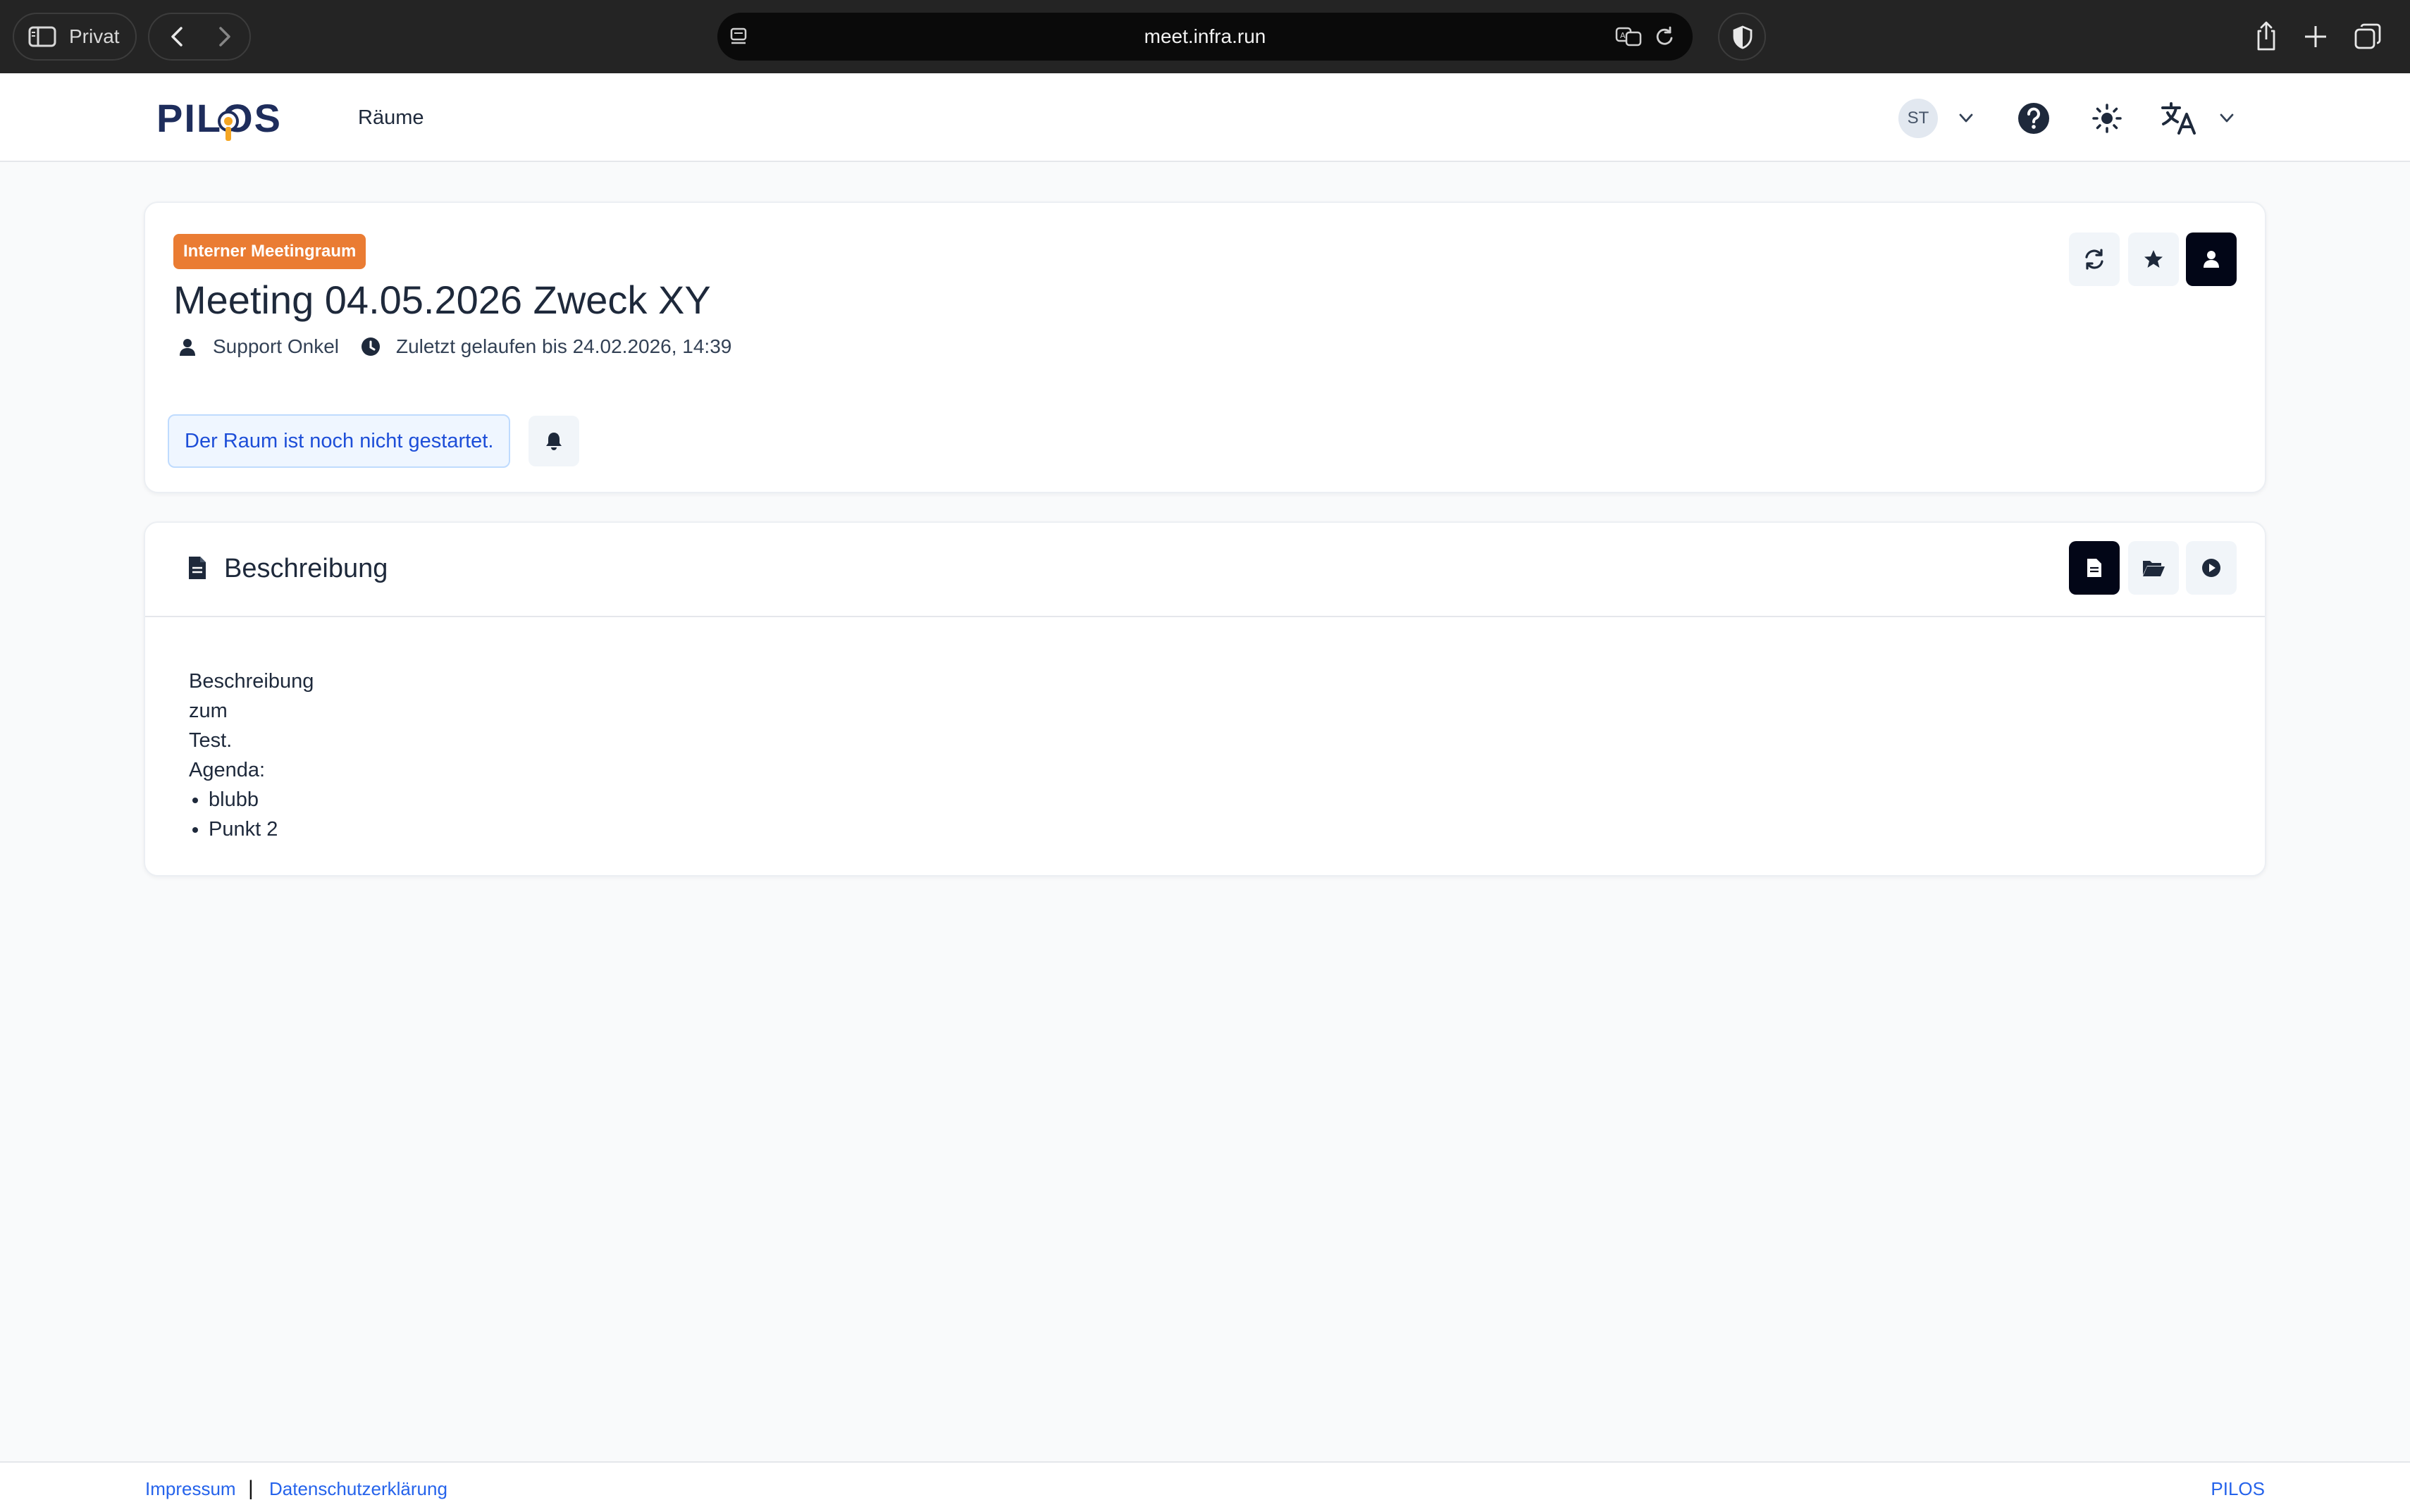  I want to click on description-card-header: Beschreibung, so click(1205, 570).